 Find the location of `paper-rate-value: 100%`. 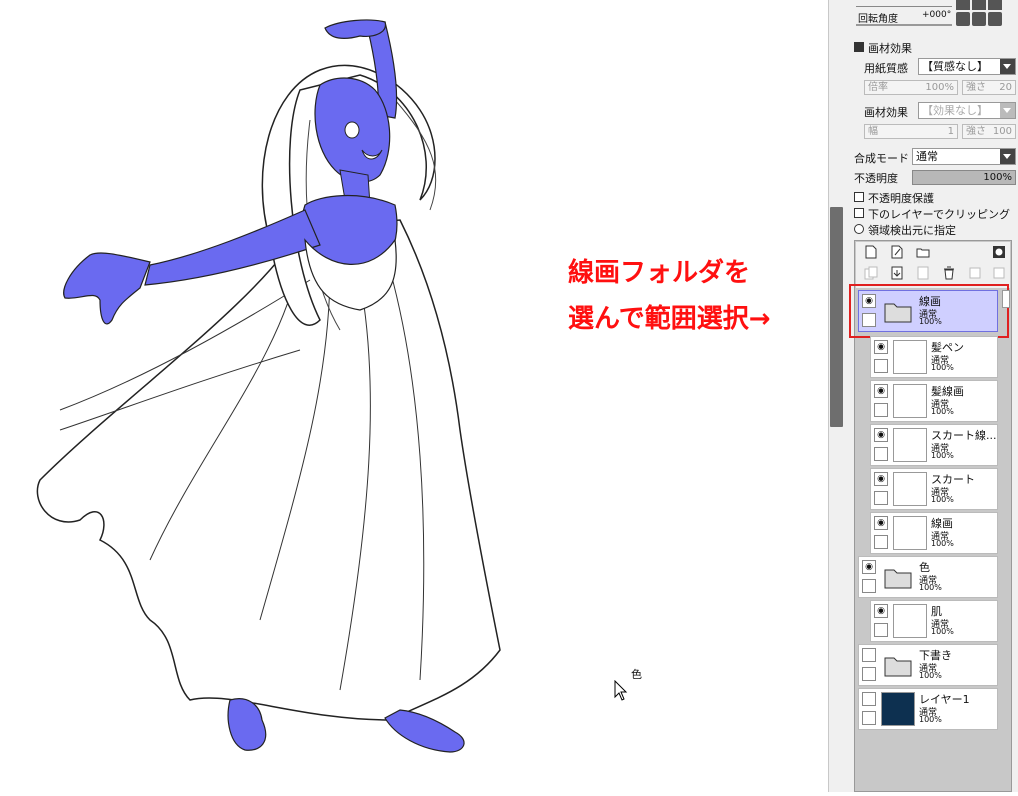

paper-rate-value: 100% is located at coordinates (939, 87).